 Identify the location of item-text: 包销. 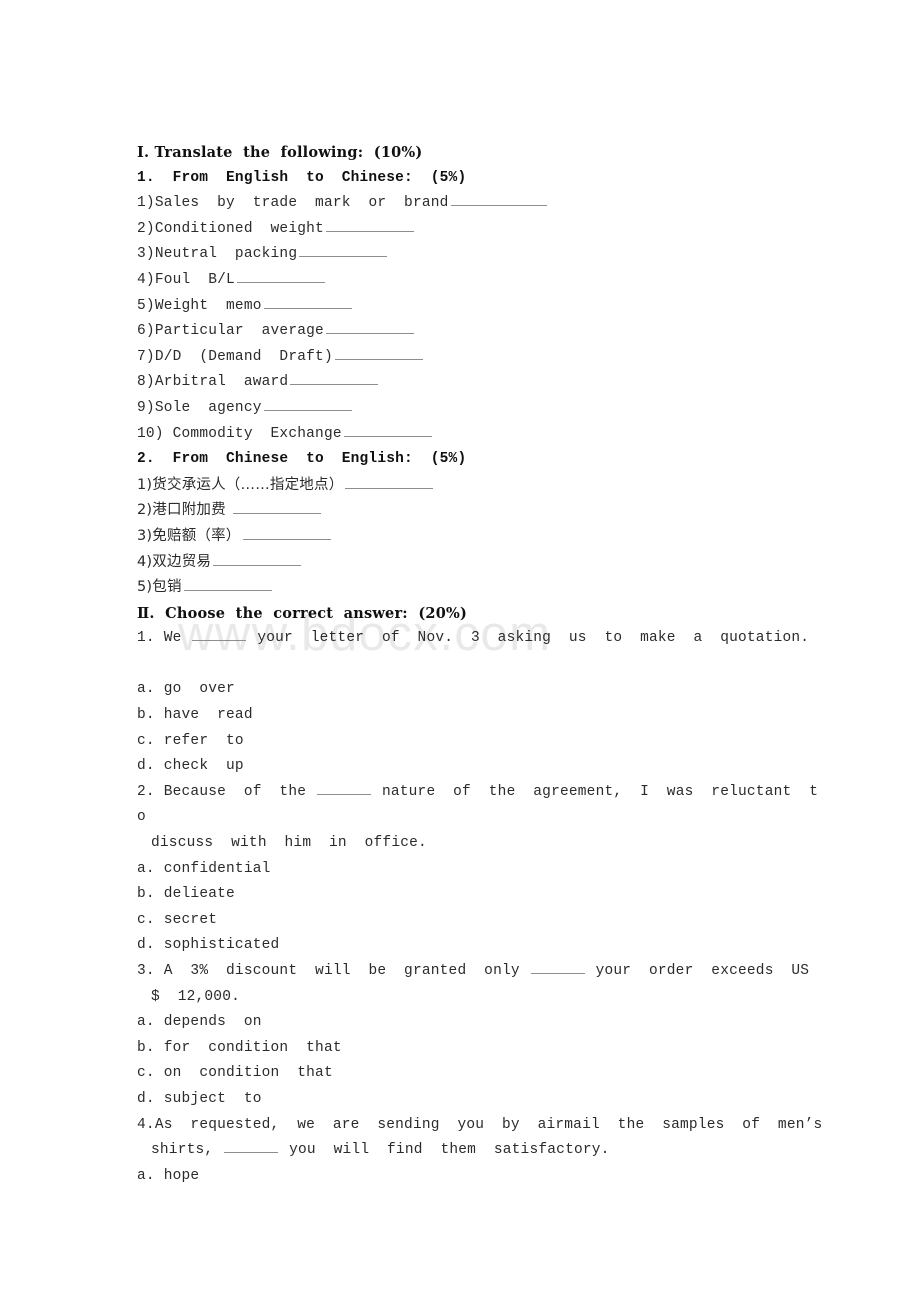
(167, 587).